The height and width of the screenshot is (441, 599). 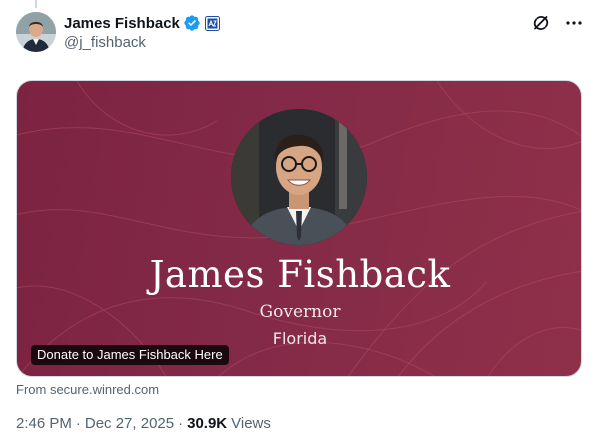 I want to click on header-actions, so click(x=557, y=22).